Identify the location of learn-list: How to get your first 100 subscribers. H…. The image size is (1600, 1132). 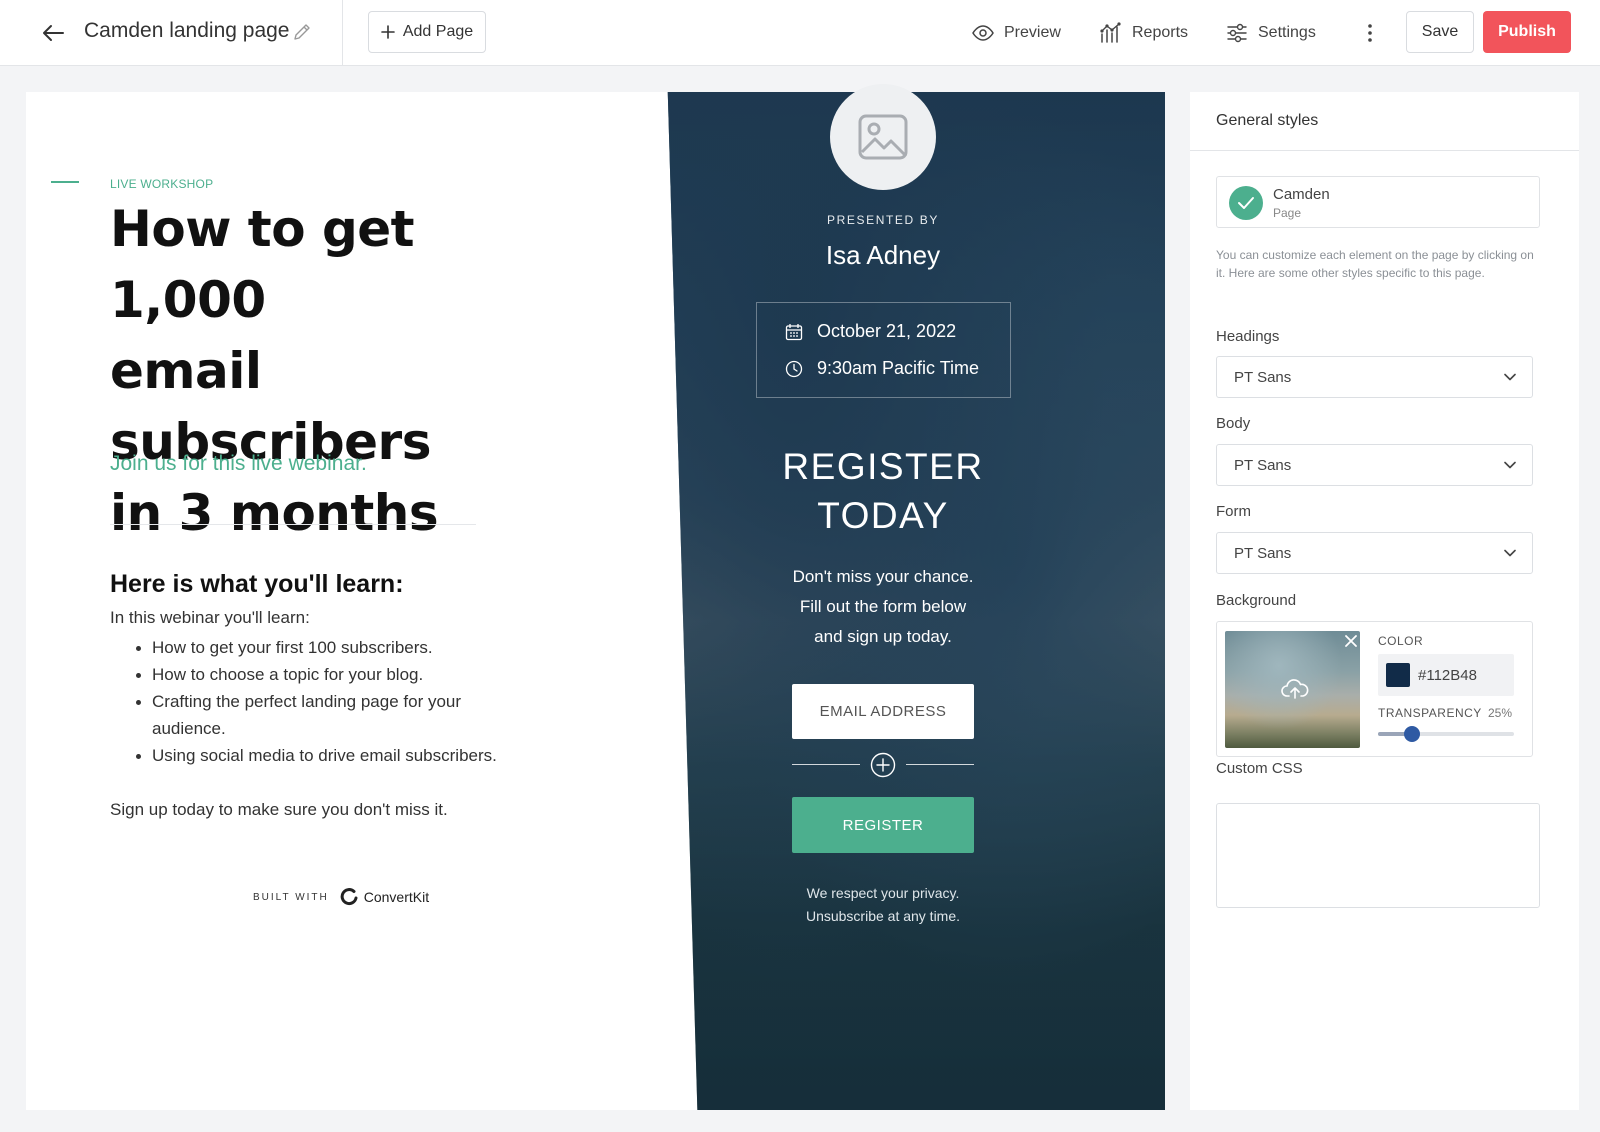
(320, 701).